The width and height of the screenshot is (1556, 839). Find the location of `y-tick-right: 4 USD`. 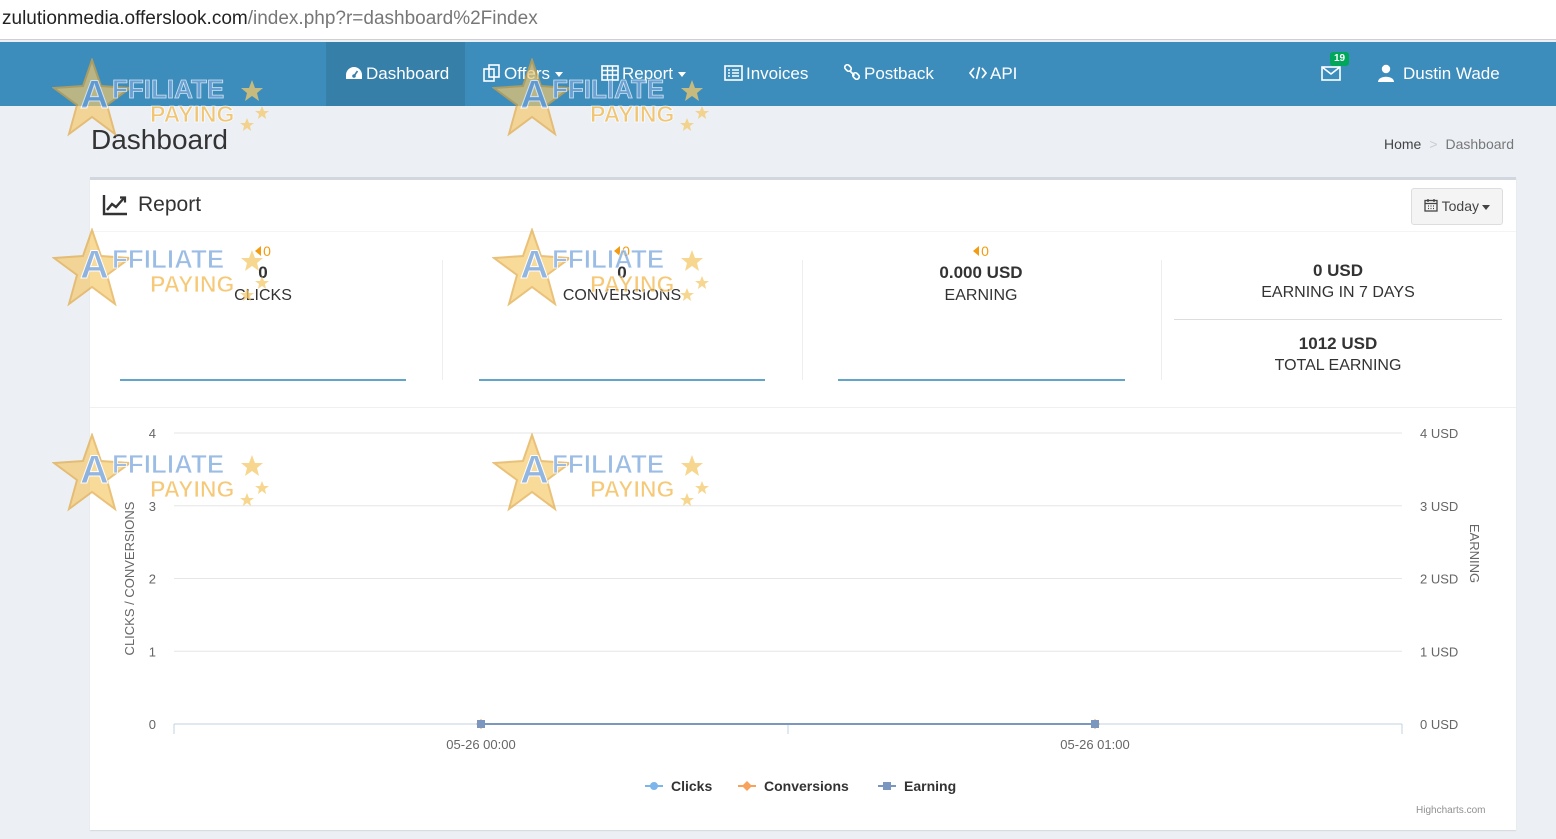

y-tick-right: 4 USD is located at coordinates (1439, 433).